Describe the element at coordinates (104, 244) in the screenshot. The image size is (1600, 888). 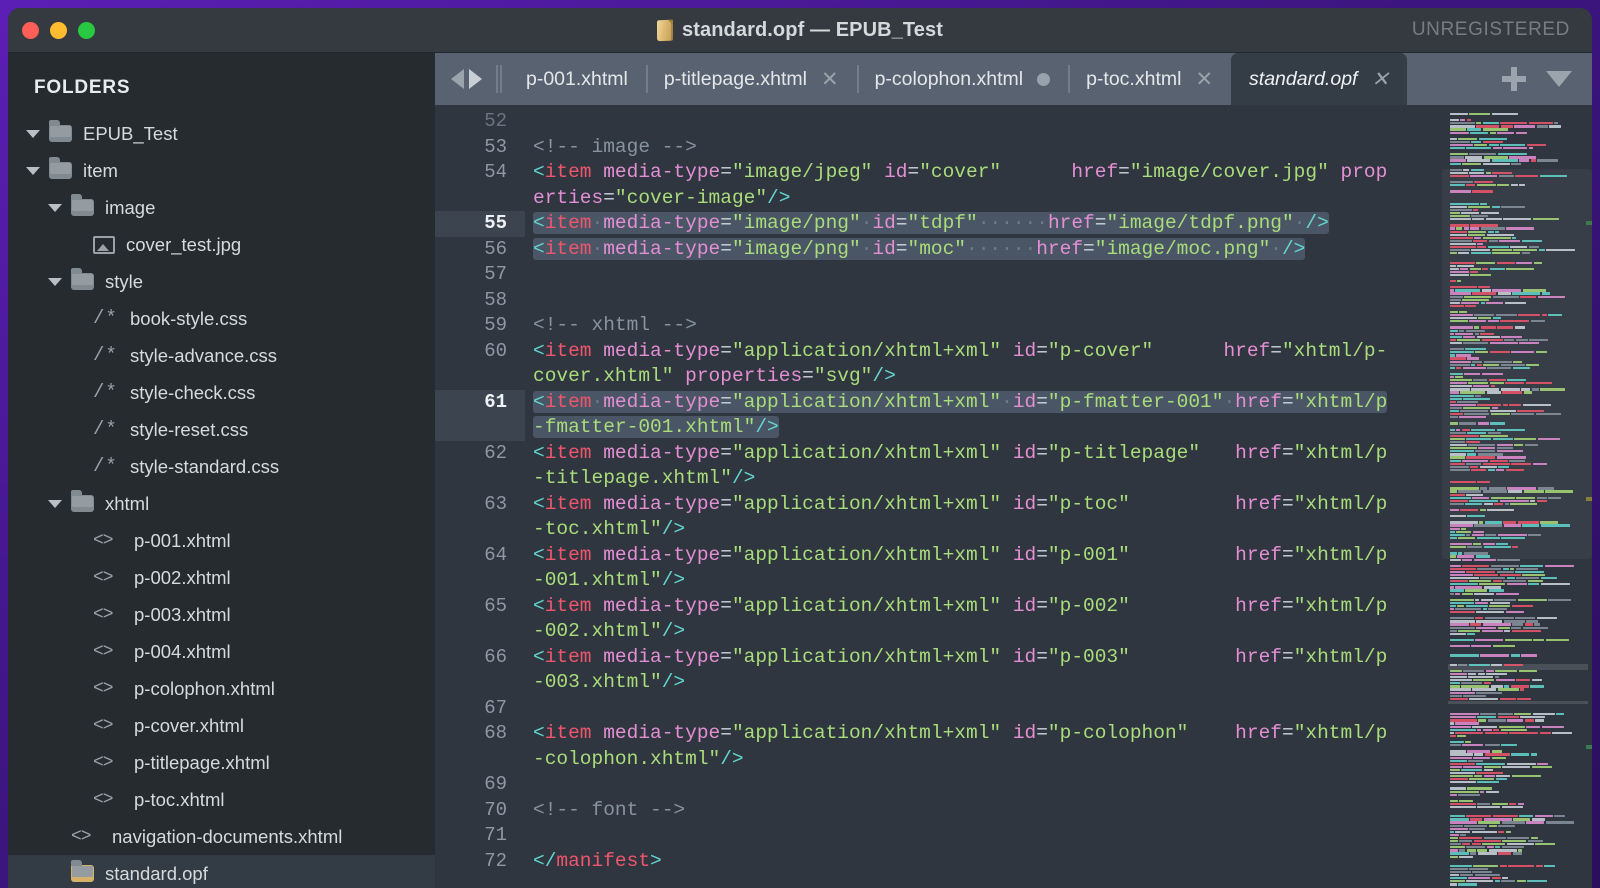
I see `image-file-icon` at that location.